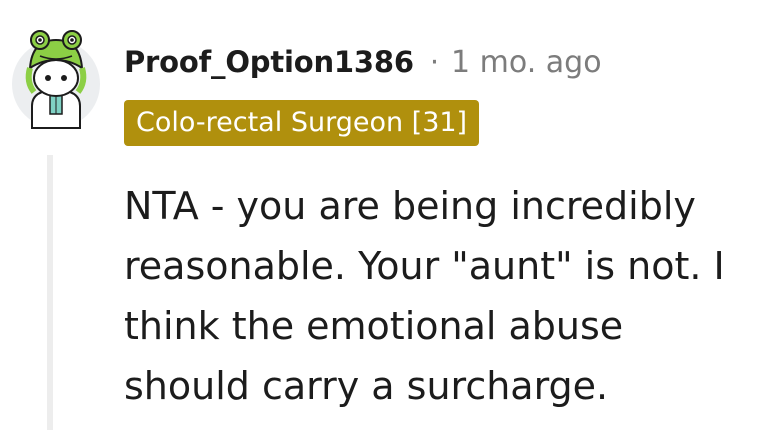 The height and width of the screenshot is (430, 775). Describe the element at coordinates (424, 266) in the screenshot. I see `comment-body-line: reasonable. Your "aunt" is not. I` at that location.